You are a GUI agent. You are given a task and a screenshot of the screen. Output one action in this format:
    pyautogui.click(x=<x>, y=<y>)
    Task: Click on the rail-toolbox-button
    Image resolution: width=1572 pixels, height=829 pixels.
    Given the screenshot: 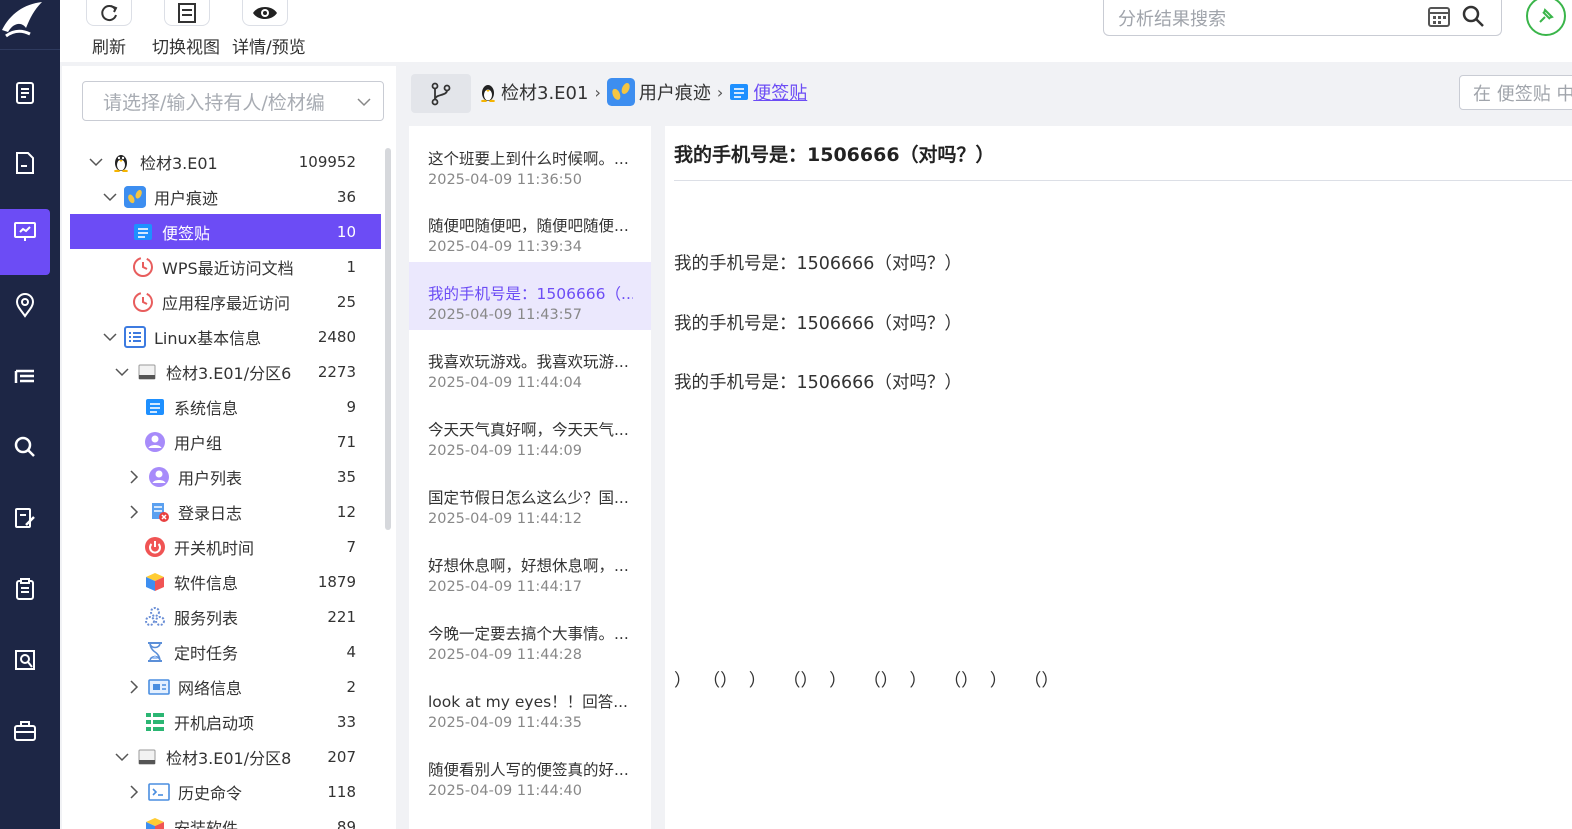 What is the action you would take?
    pyautogui.click(x=25, y=739)
    